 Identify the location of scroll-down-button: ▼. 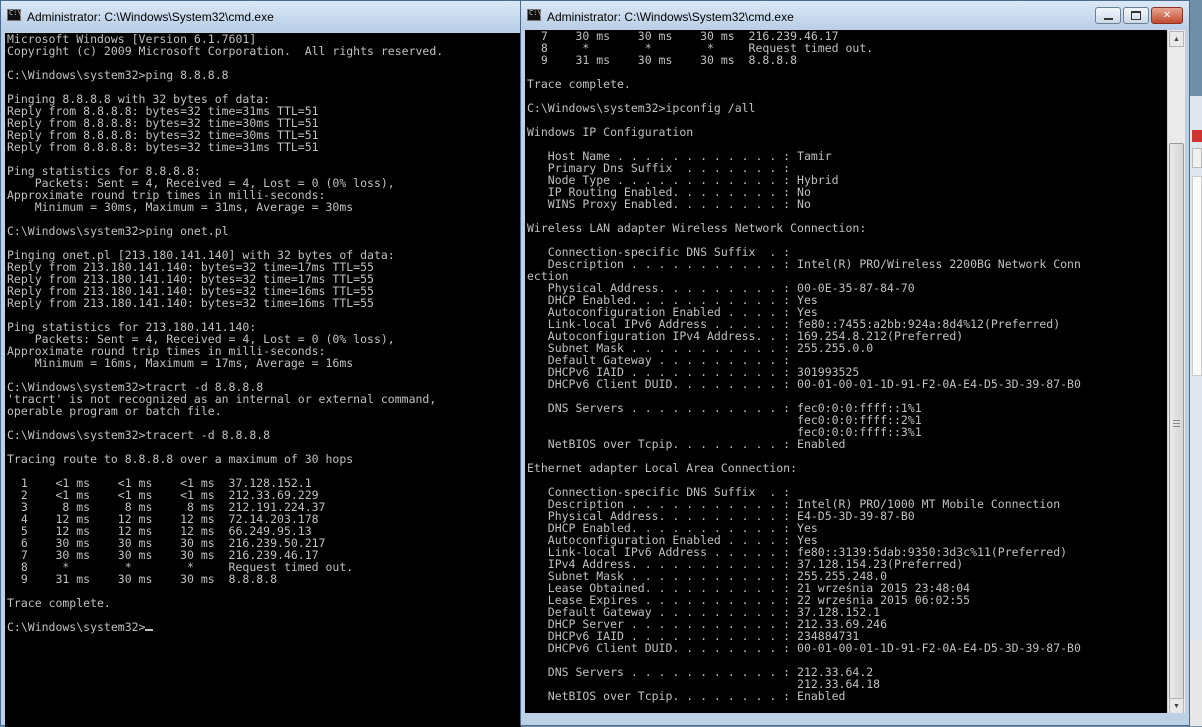
(1176, 706).